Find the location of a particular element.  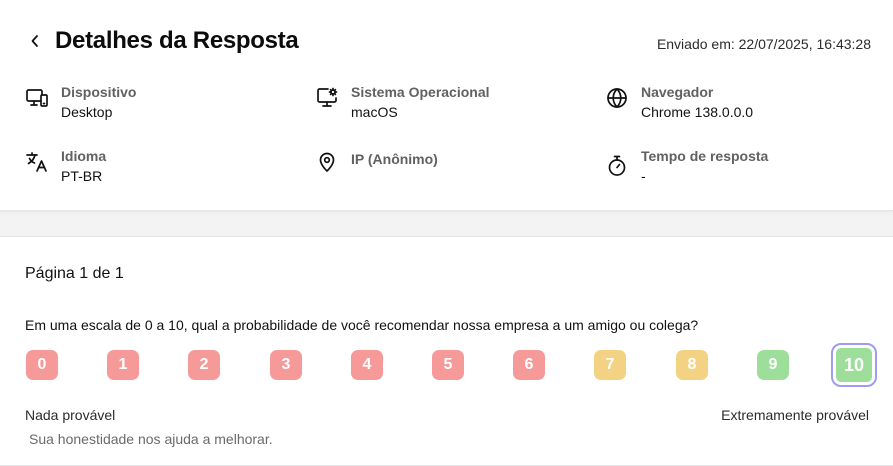

chevron-left-icon is located at coordinates (34, 41).